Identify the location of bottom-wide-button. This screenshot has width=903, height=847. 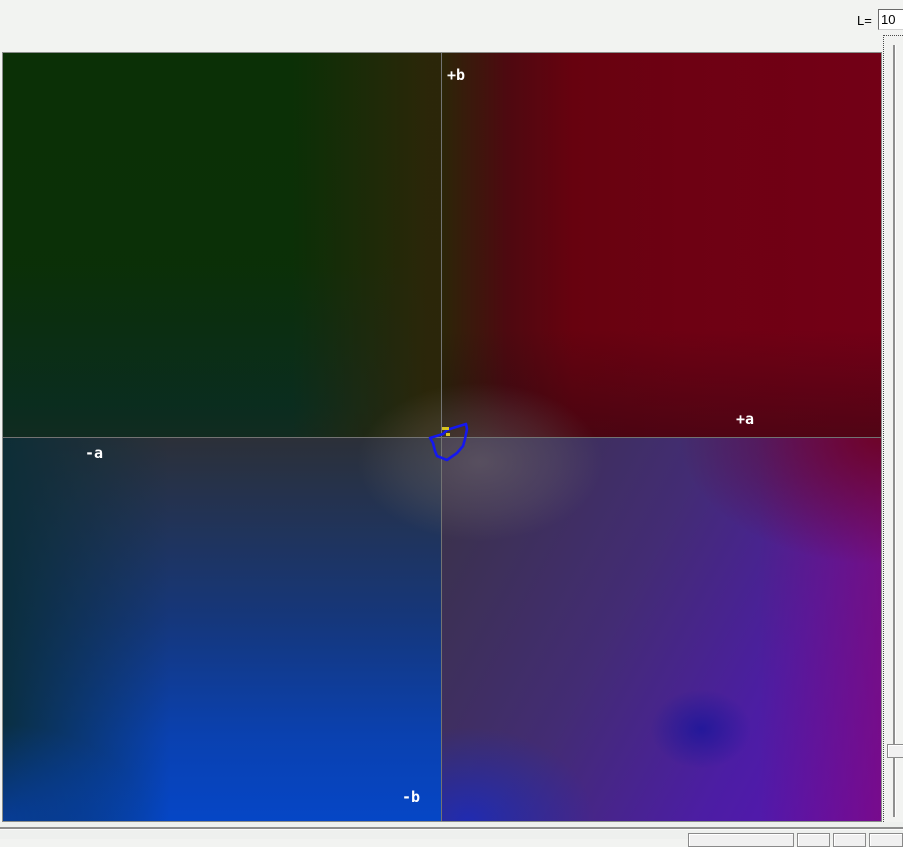
(741, 840).